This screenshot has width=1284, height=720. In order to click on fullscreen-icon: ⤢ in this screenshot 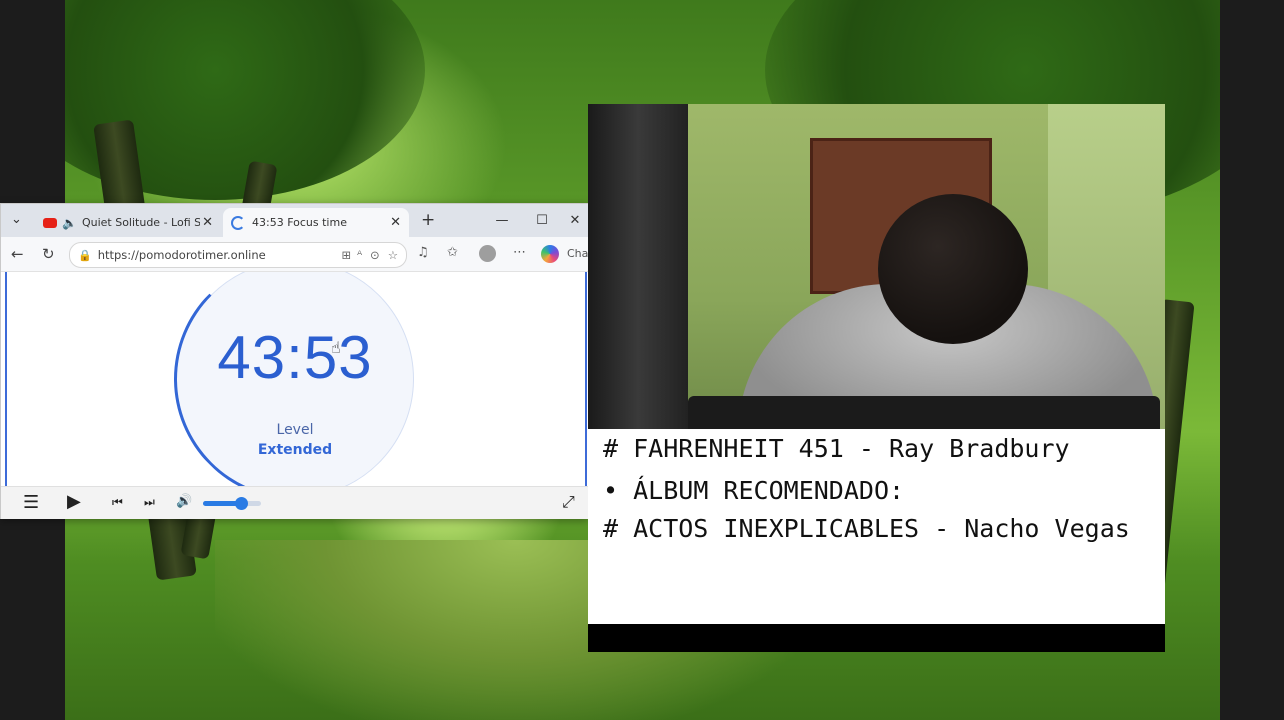, I will do `click(568, 502)`.